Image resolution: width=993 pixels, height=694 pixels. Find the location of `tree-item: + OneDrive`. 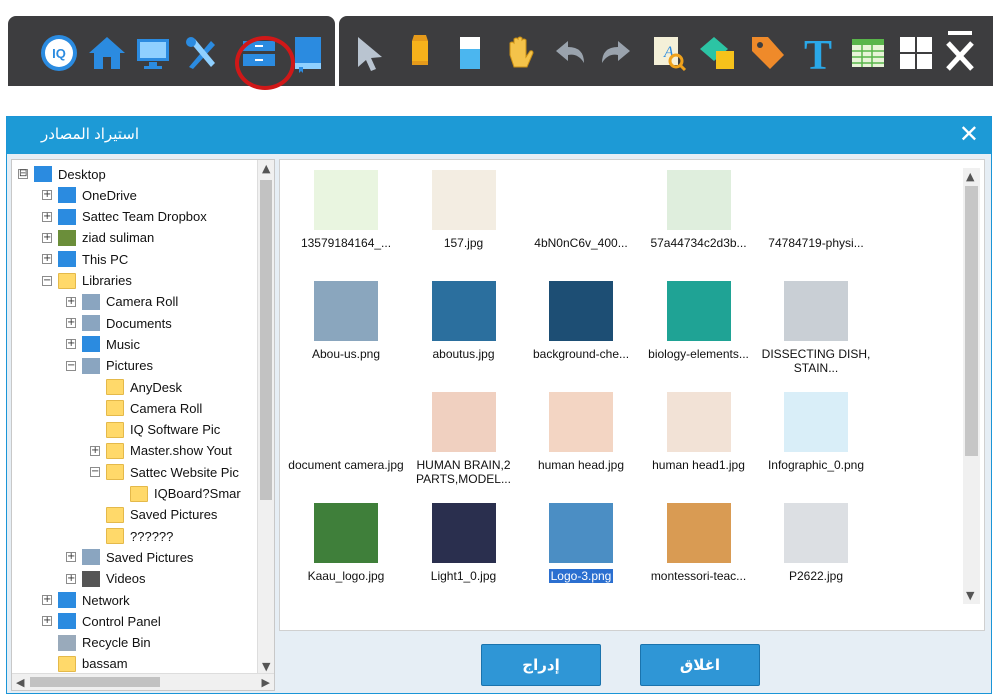

tree-item: + OneDrive is located at coordinates (89, 195).